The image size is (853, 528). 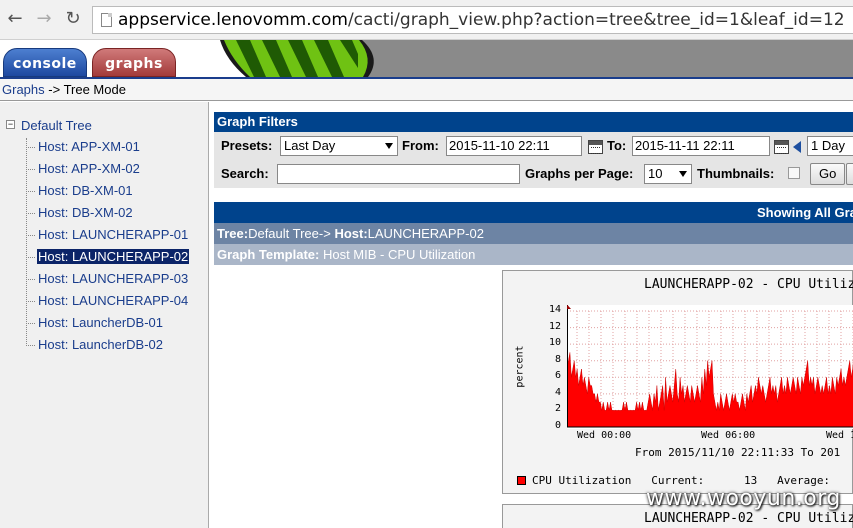 What do you see at coordinates (554, 309) in the screenshot?
I see `y-tick-label: 14` at bounding box center [554, 309].